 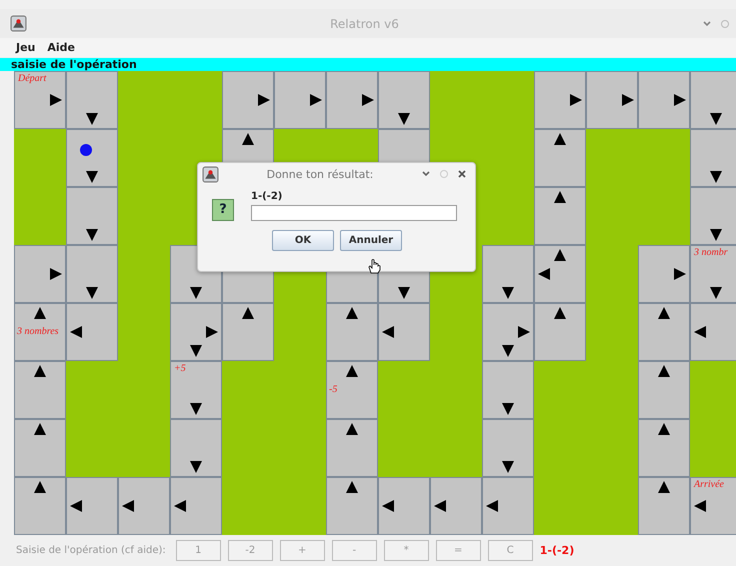 What do you see at coordinates (198, 550) in the screenshot?
I see `operation-key: 1` at bounding box center [198, 550].